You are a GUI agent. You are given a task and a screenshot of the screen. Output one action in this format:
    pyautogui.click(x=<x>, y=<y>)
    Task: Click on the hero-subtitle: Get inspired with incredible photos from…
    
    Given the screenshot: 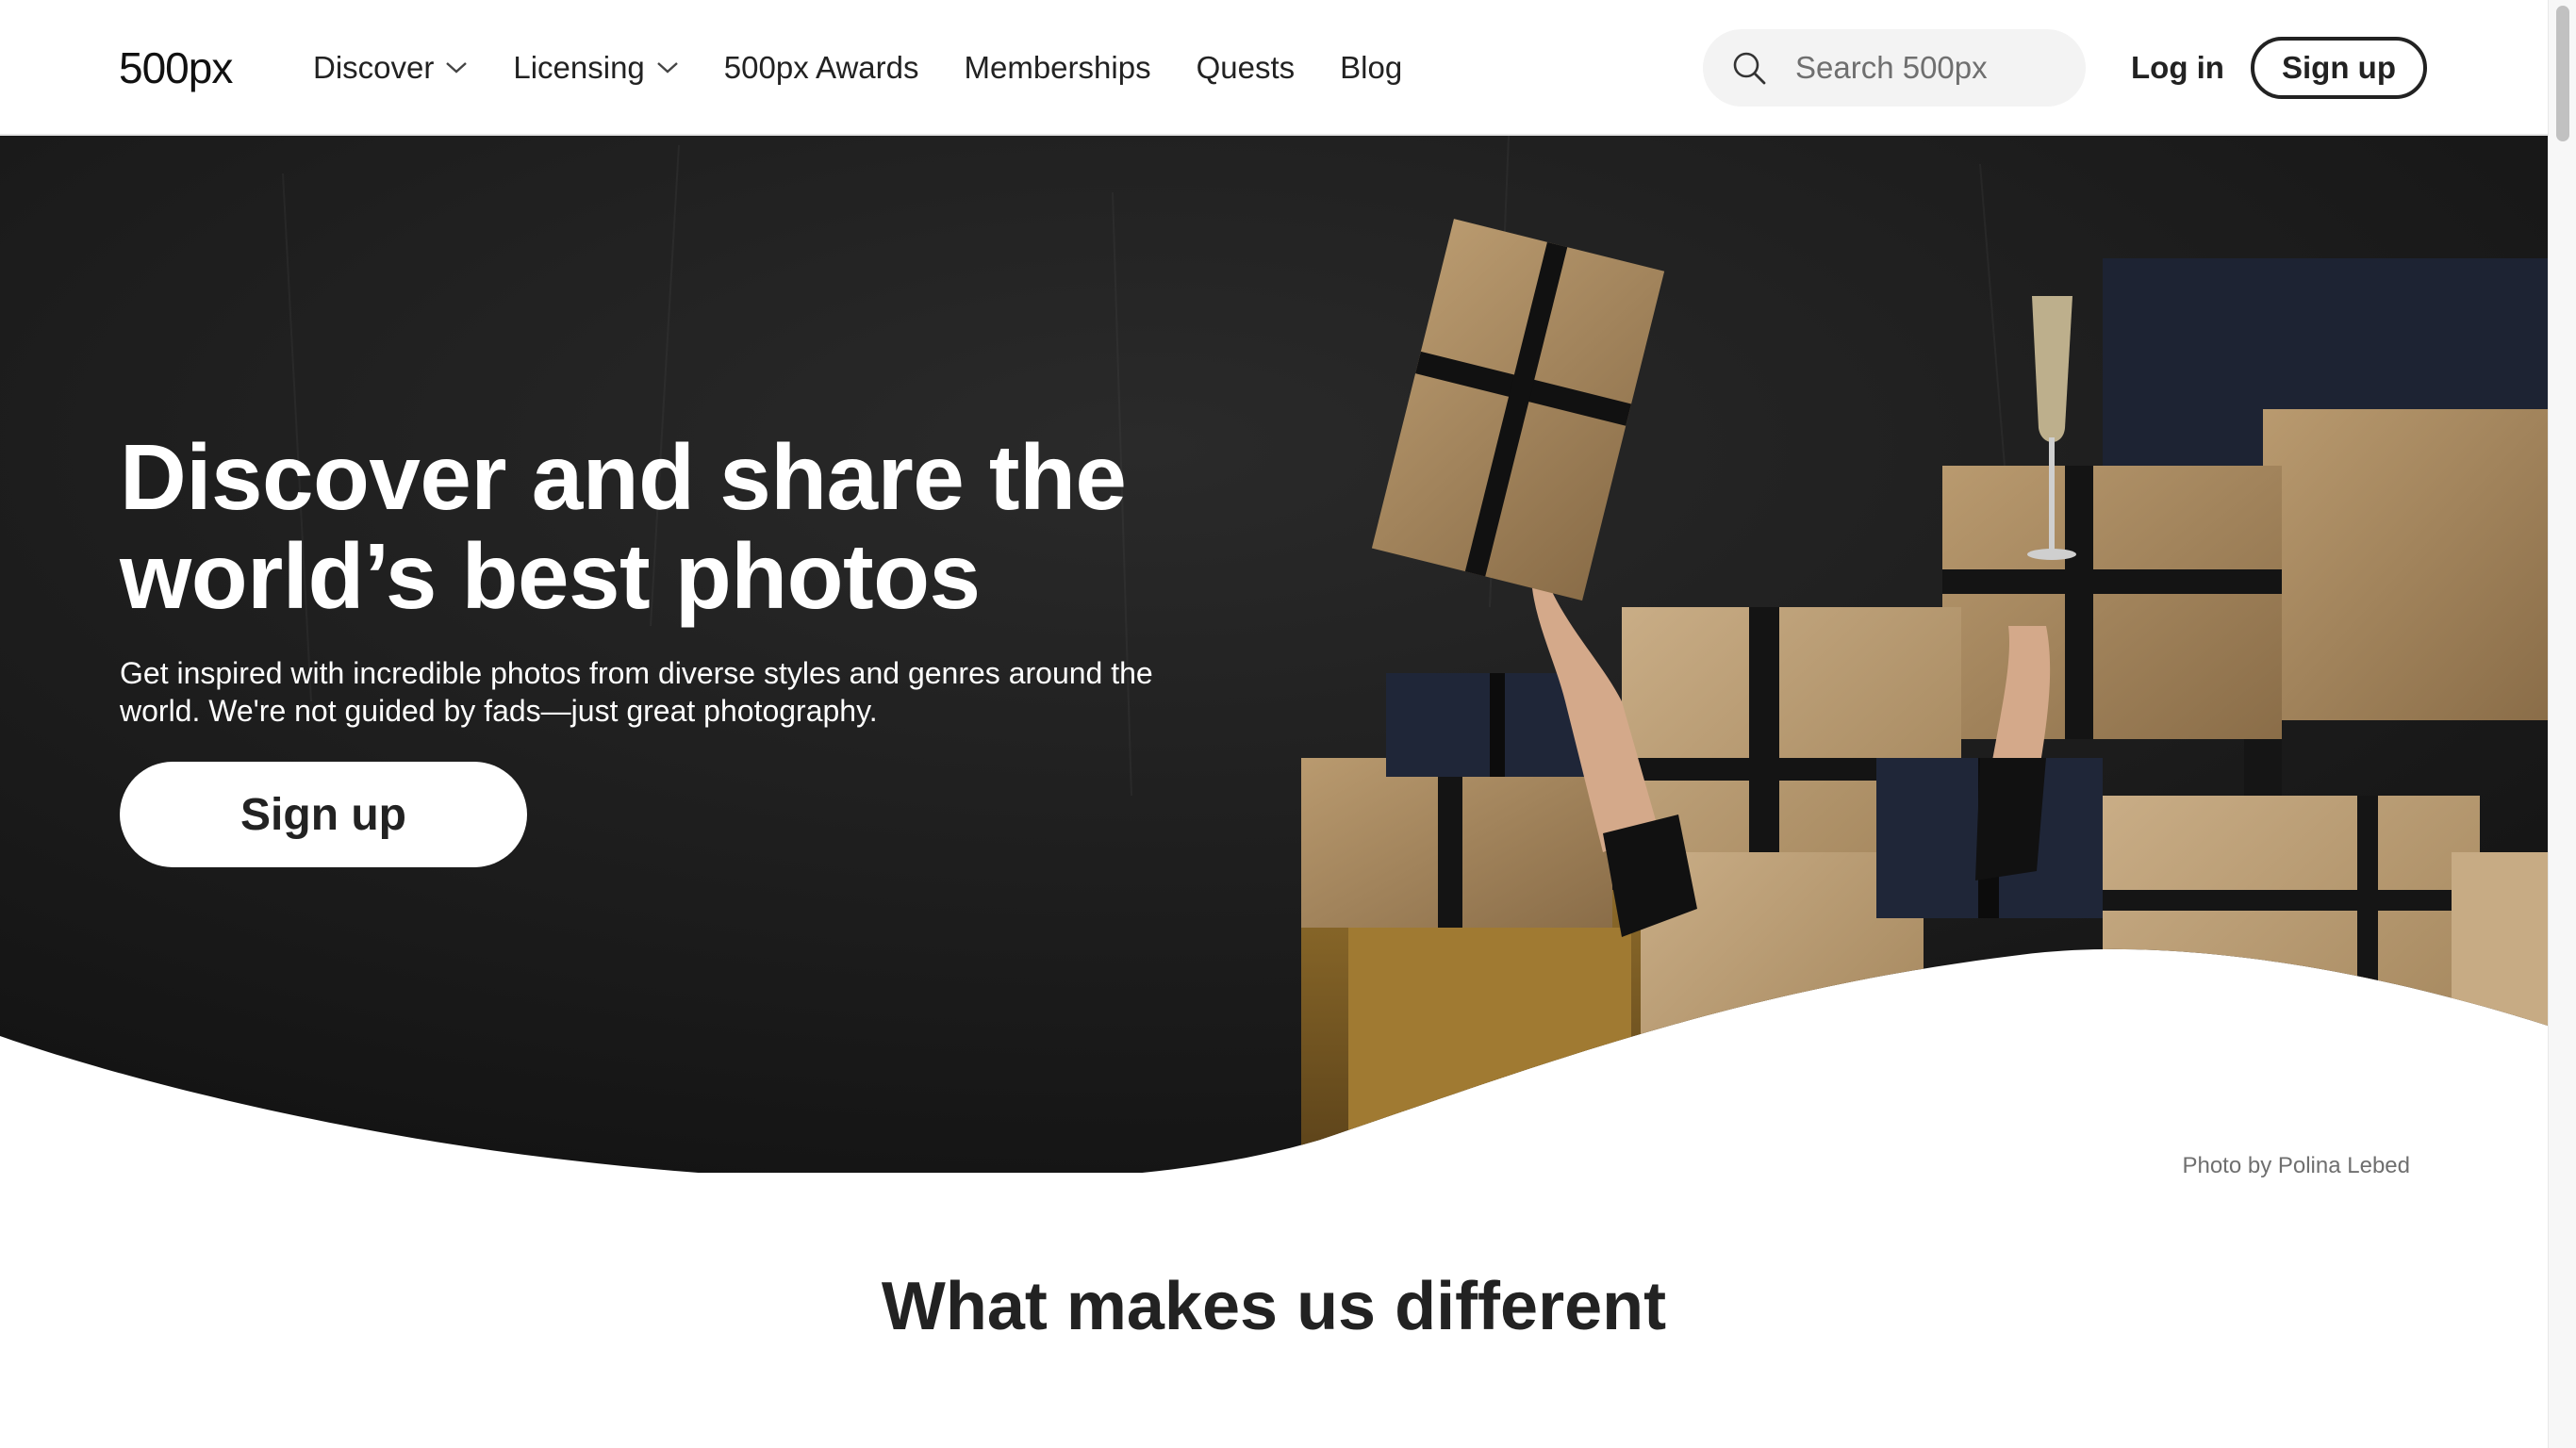 What is the action you would take?
    pyautogui.click(x=636, y=692)
    